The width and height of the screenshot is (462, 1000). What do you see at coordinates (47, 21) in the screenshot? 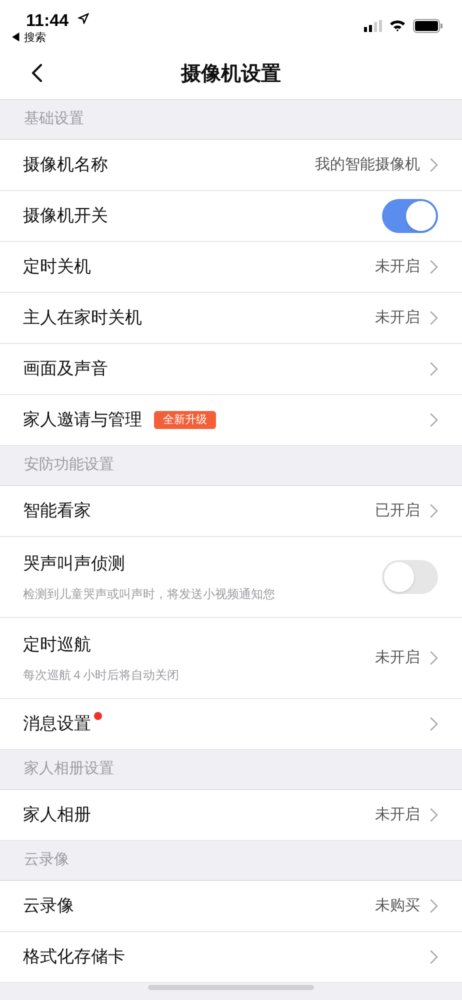
I see `status-time: 11:44` at bounding box center [47, 21].